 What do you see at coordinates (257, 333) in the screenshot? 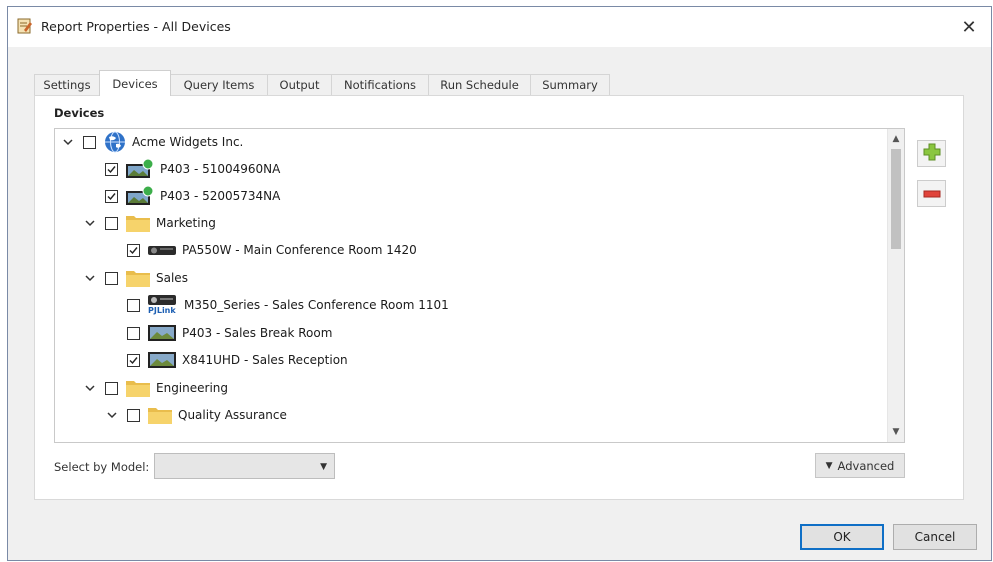
I see `tree-item-label: P403 - Sales Break Room` at bounding box center [257, 333].